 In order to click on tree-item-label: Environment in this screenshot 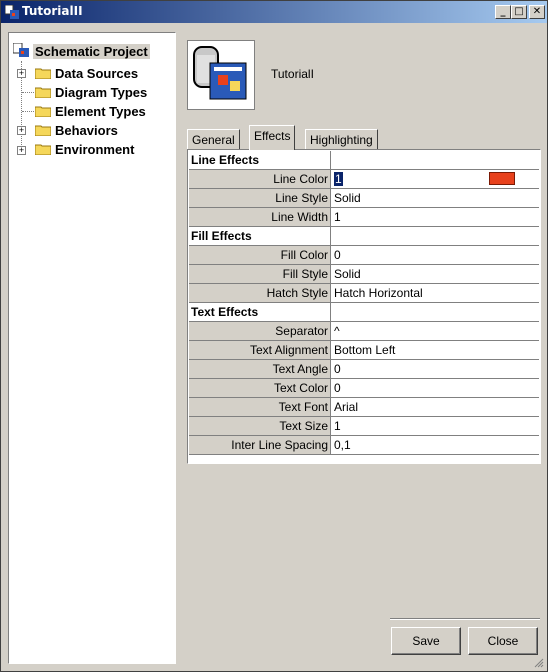, I will do `click(95, 149)`.